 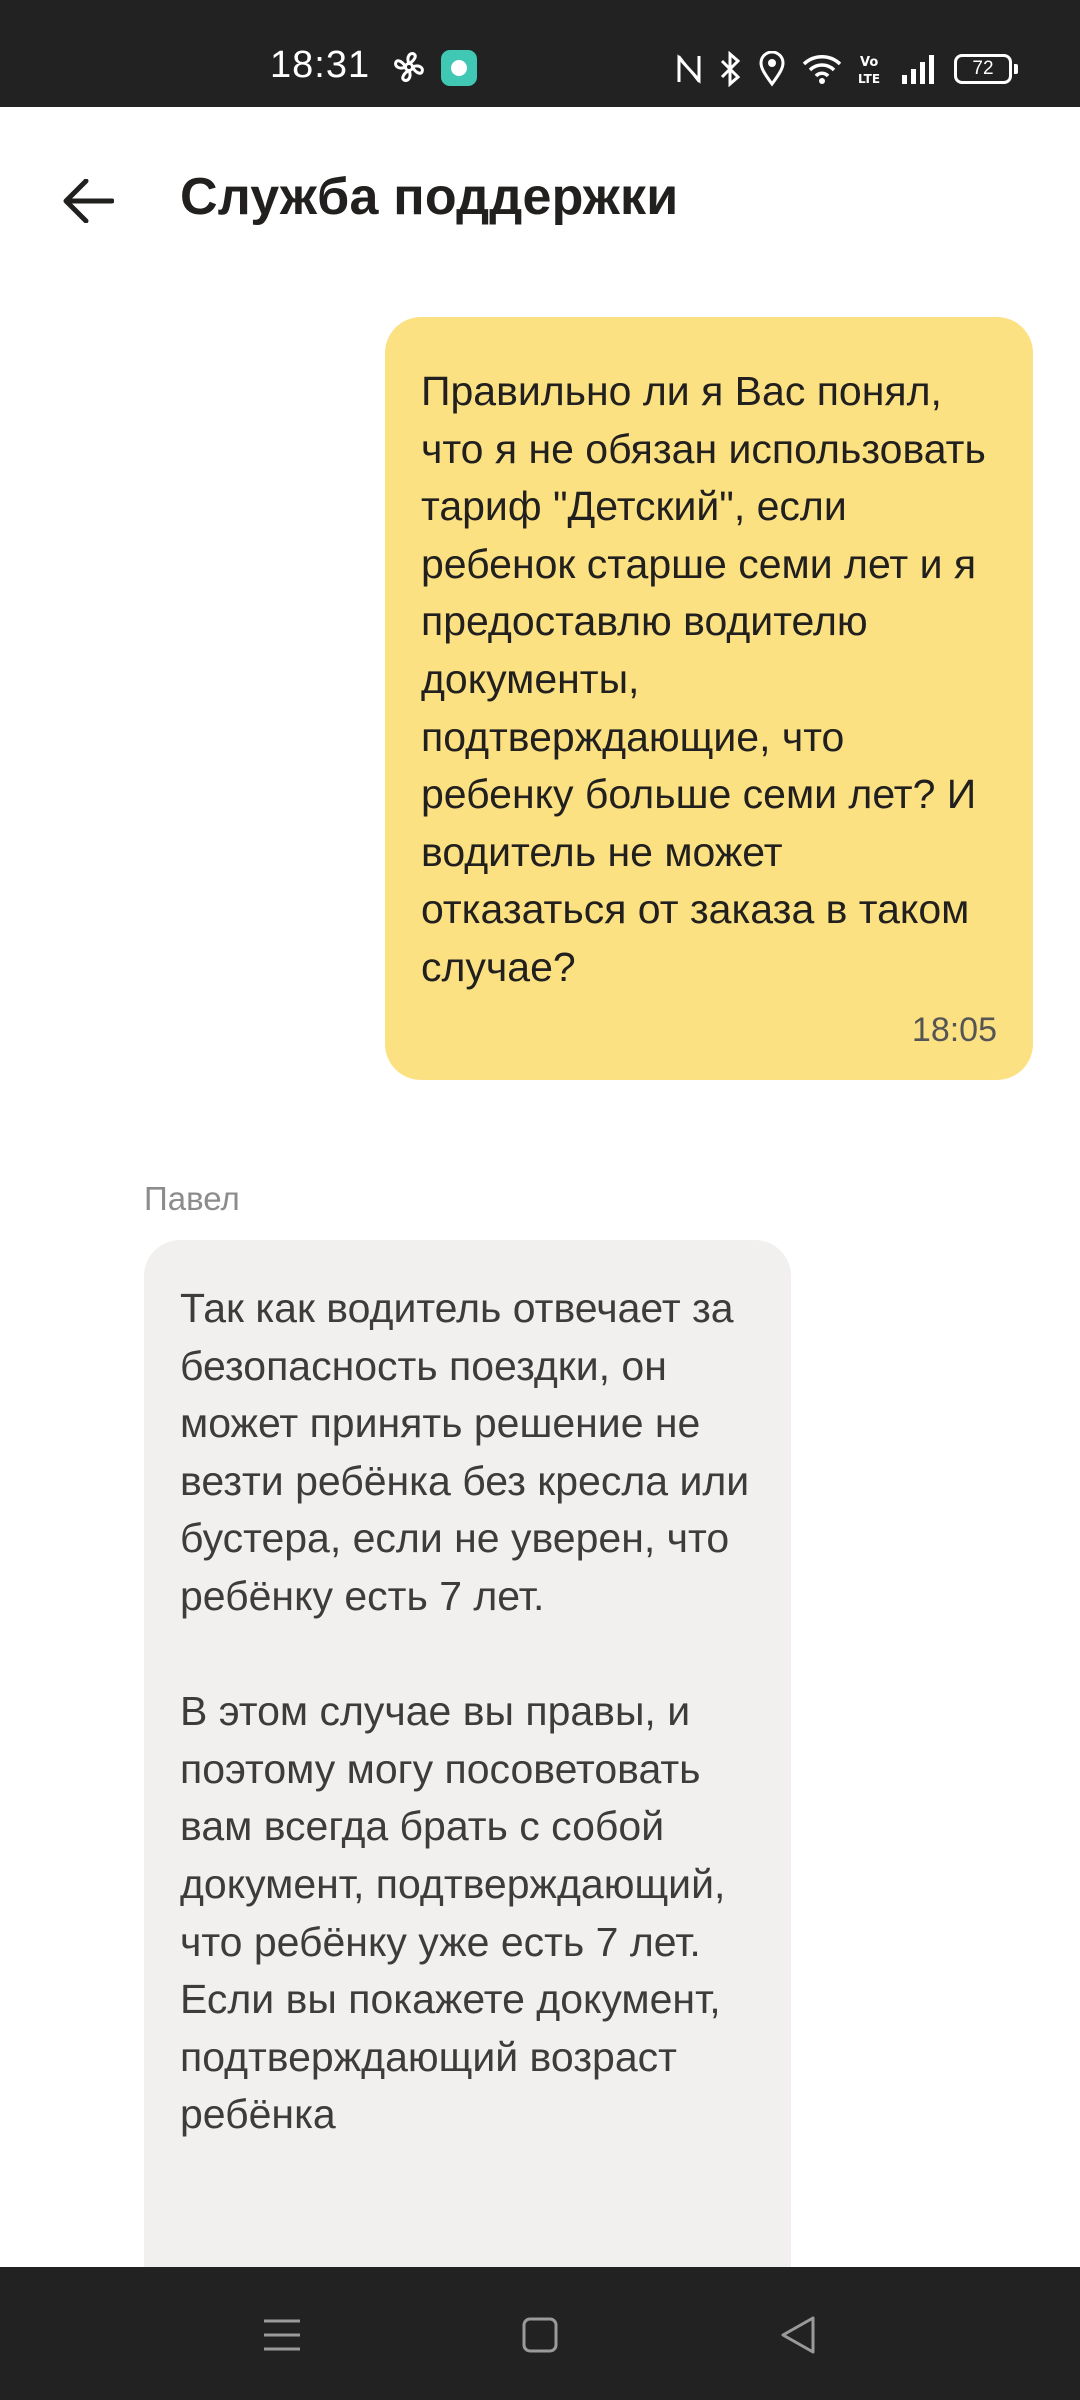 What do you see at coordinates (429, 197) in the screenshot?
I see `page-title: Служба поддержки` at bounding box center [429, 197].